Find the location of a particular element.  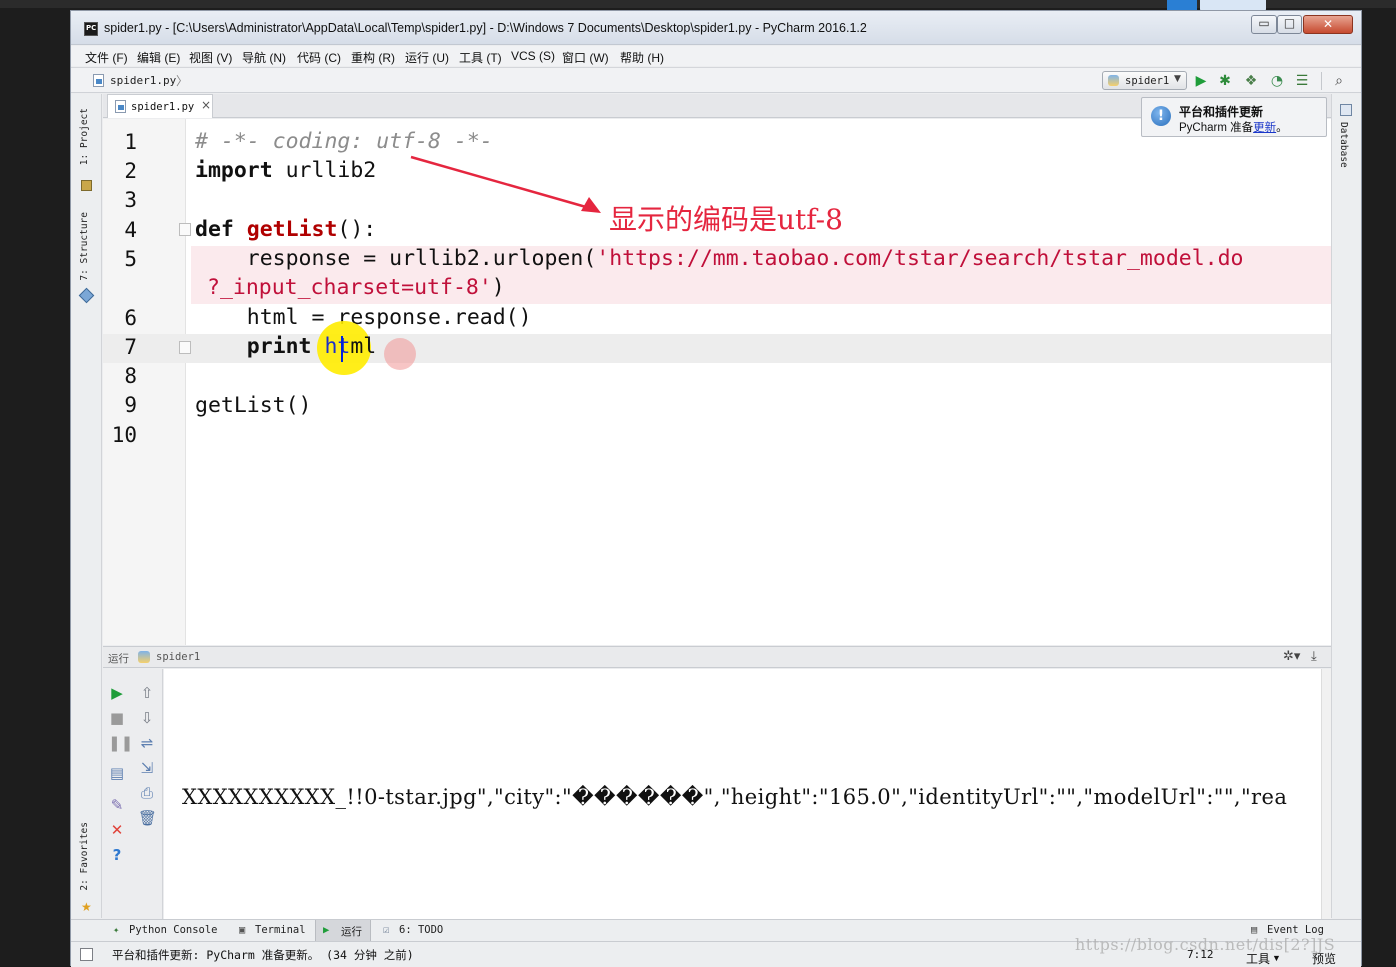

menu-run: 运行 (U) is located at coordinates (427, 57).